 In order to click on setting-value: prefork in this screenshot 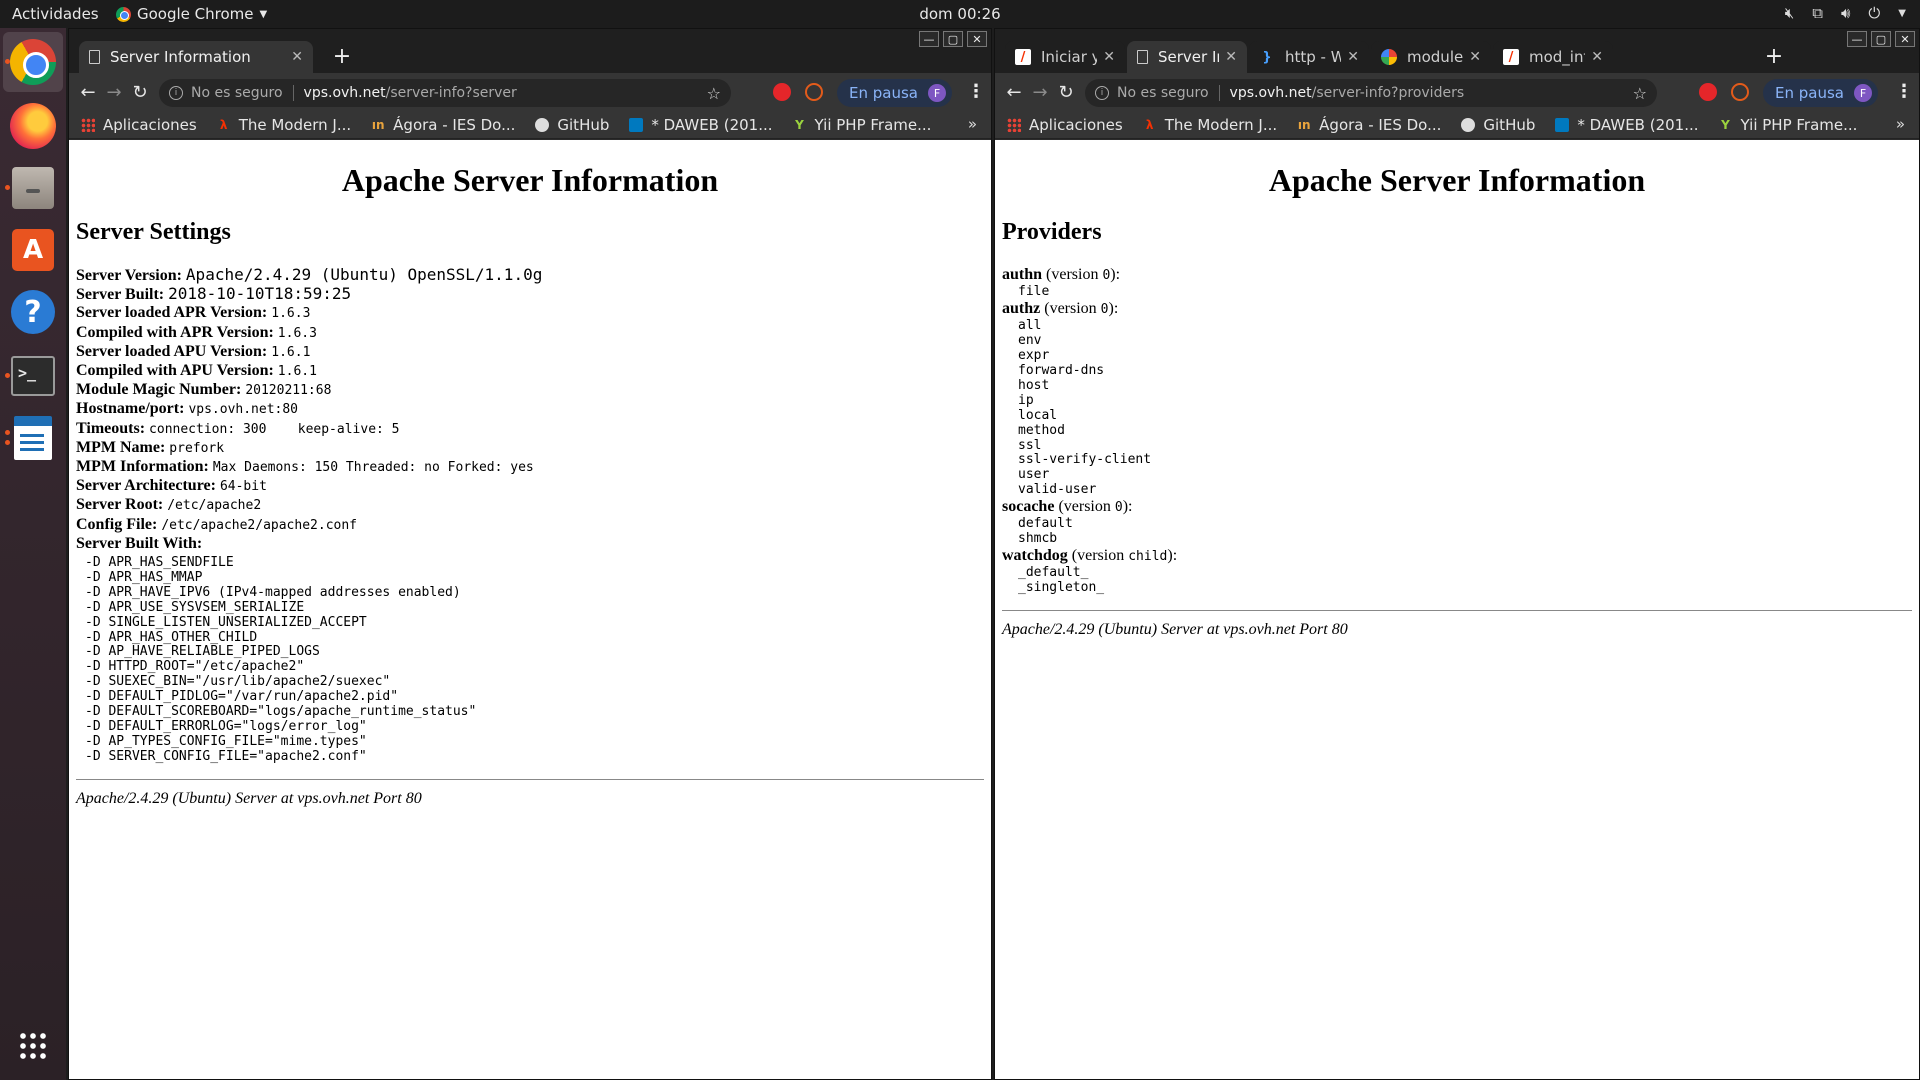, I will do `click(197, 448)`.